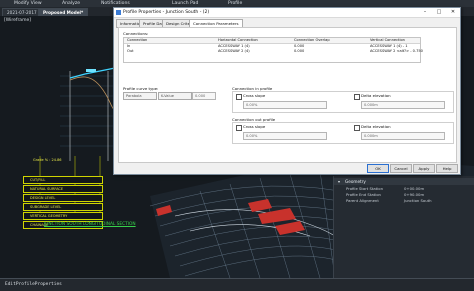 This screenshot has height=291, width=474. Describe the element at coordinates (357, 97) in the screenshot. I see `delta-elev-in-checkbox` at that location.